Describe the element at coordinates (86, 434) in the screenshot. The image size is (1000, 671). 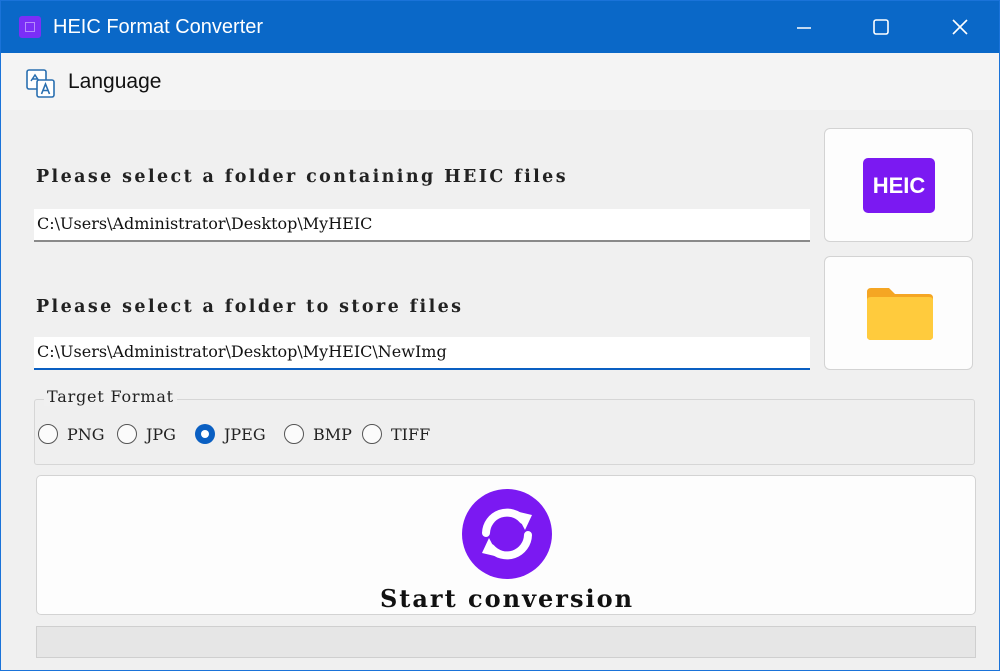
I see `radio-label-png: PNG` at that location.